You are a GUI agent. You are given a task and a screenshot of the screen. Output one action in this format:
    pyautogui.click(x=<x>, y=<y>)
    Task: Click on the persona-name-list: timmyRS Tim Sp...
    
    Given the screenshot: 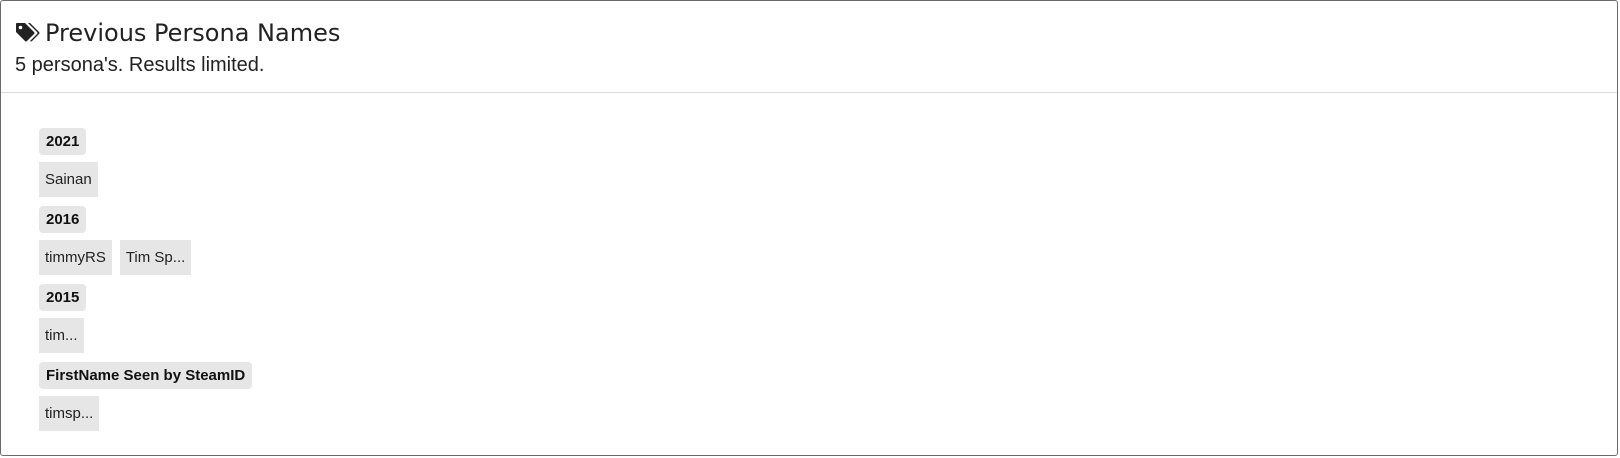 What is the action you would take?
    pyautogui.click(x=809, y=257)
    